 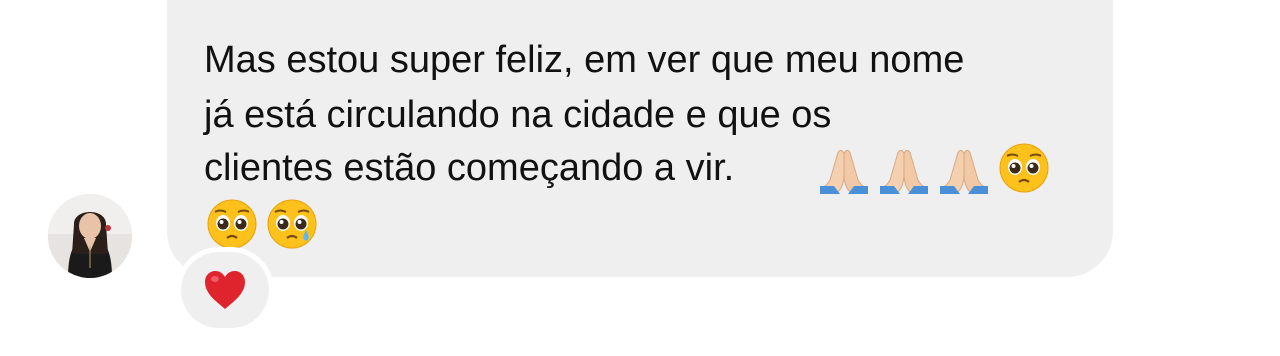 I want to click on avatar, so click(x=90, y=236).